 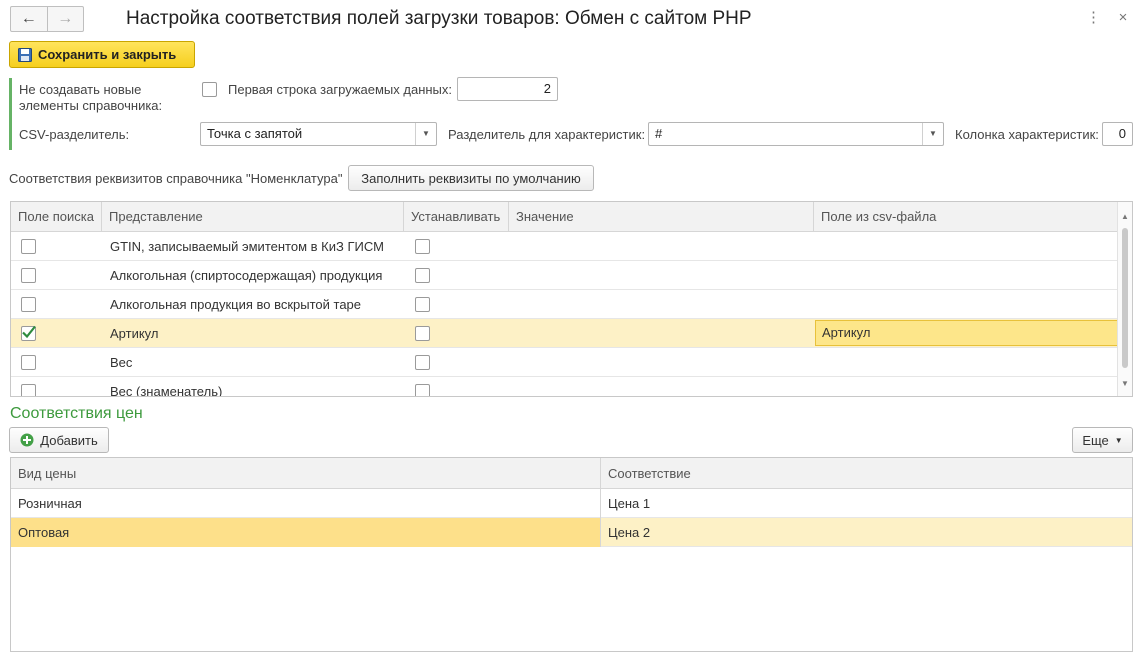 I want to click on floppy-disk-icon, so click(x=25, y=54).